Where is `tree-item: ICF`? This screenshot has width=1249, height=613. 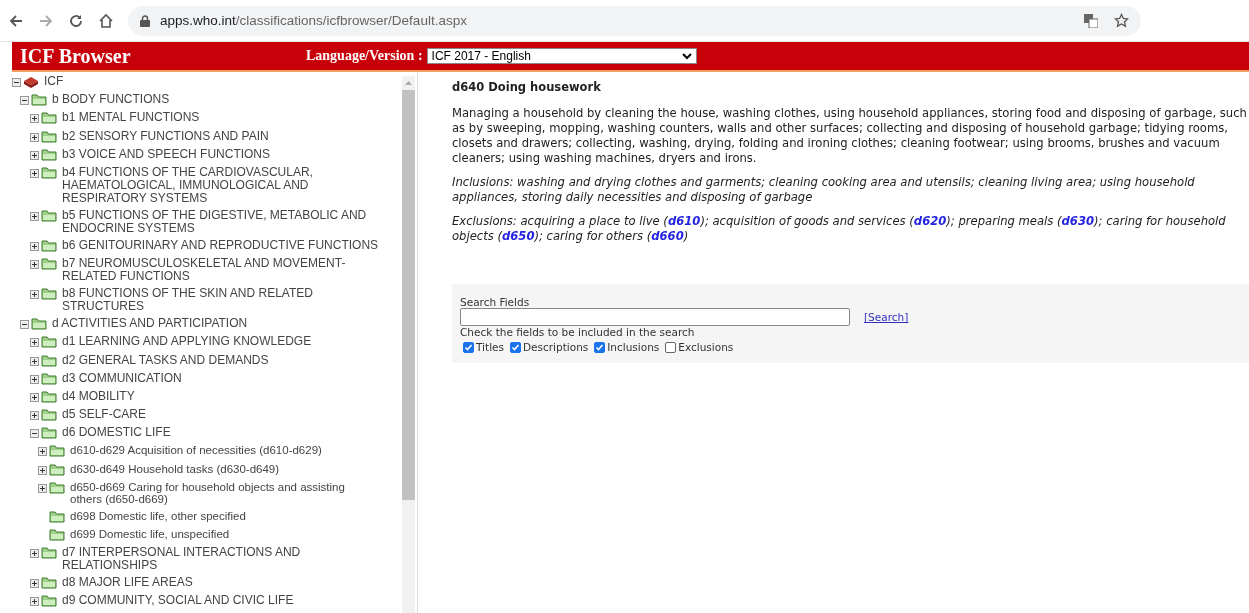 tree-item: ICF is located at coordinates (54, 81).